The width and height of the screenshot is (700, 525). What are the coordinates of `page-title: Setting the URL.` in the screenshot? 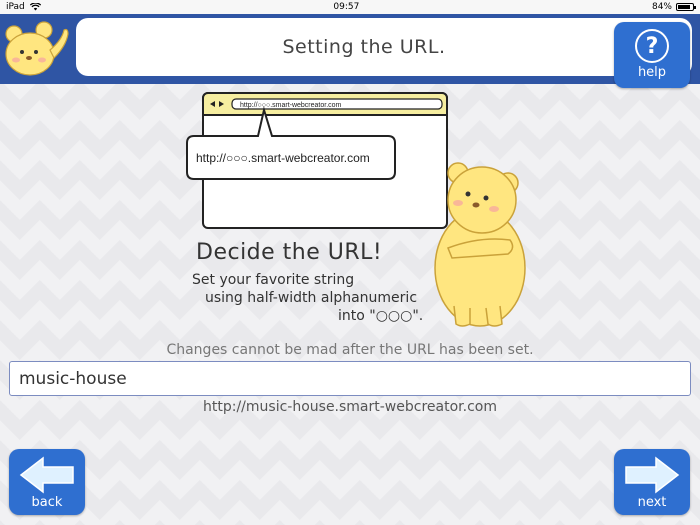 It's located at (364, 47).